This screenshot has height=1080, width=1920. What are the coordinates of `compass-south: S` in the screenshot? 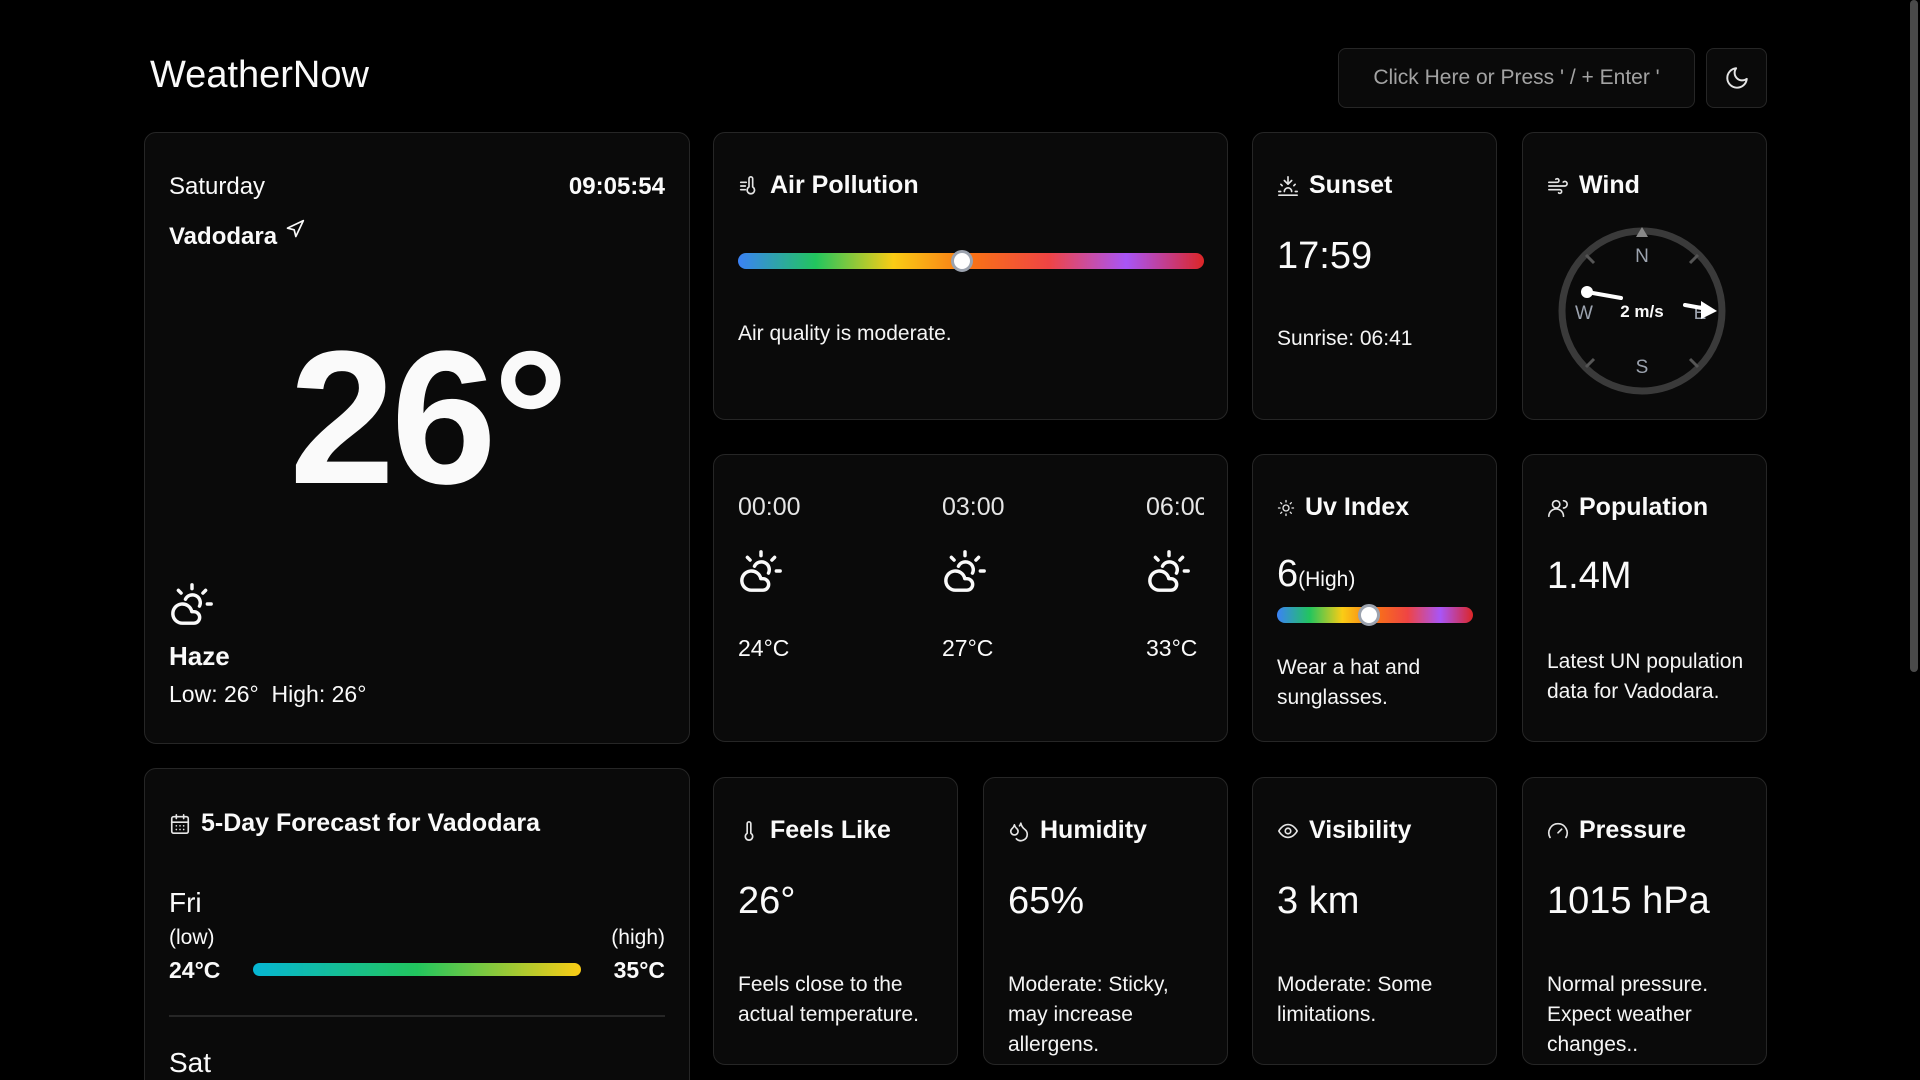 It's located at (1642, 367).